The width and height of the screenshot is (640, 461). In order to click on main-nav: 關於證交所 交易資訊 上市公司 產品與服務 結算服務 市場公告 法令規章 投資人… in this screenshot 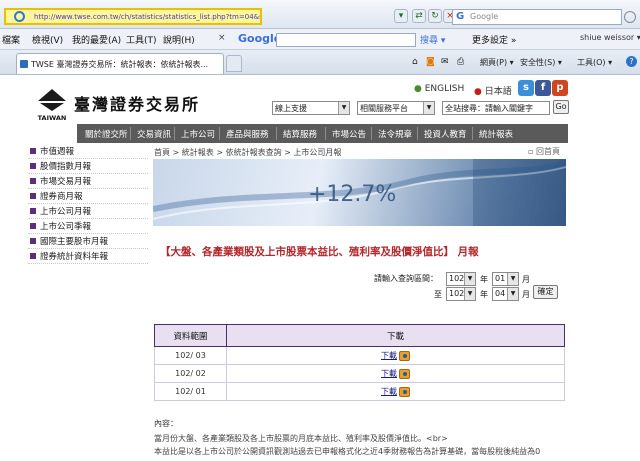, I will do `click(322, 133)`.